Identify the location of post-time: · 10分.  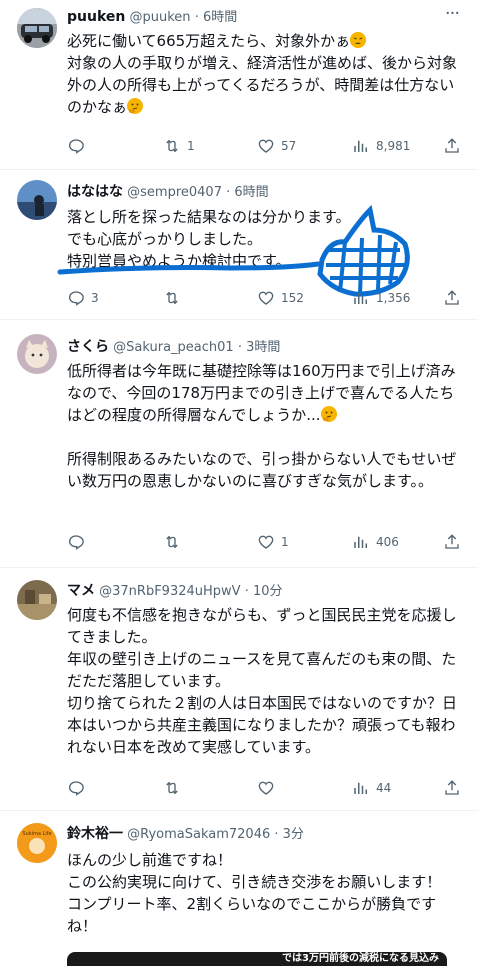
(264, 591).